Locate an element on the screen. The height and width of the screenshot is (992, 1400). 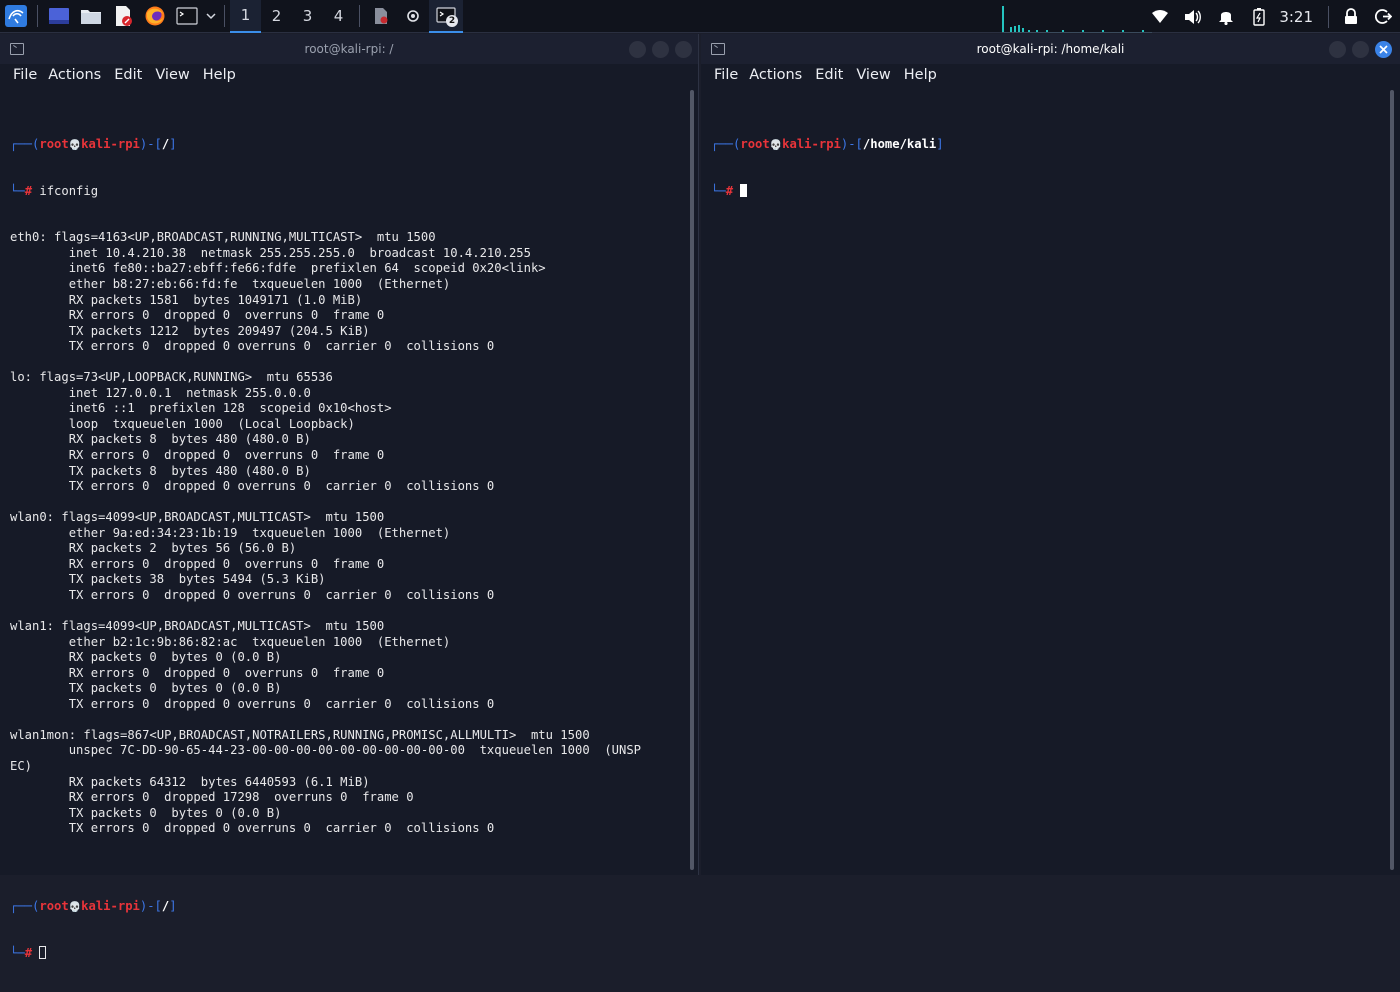
terminal-launcher-icon is located at coordinates (187, 16).